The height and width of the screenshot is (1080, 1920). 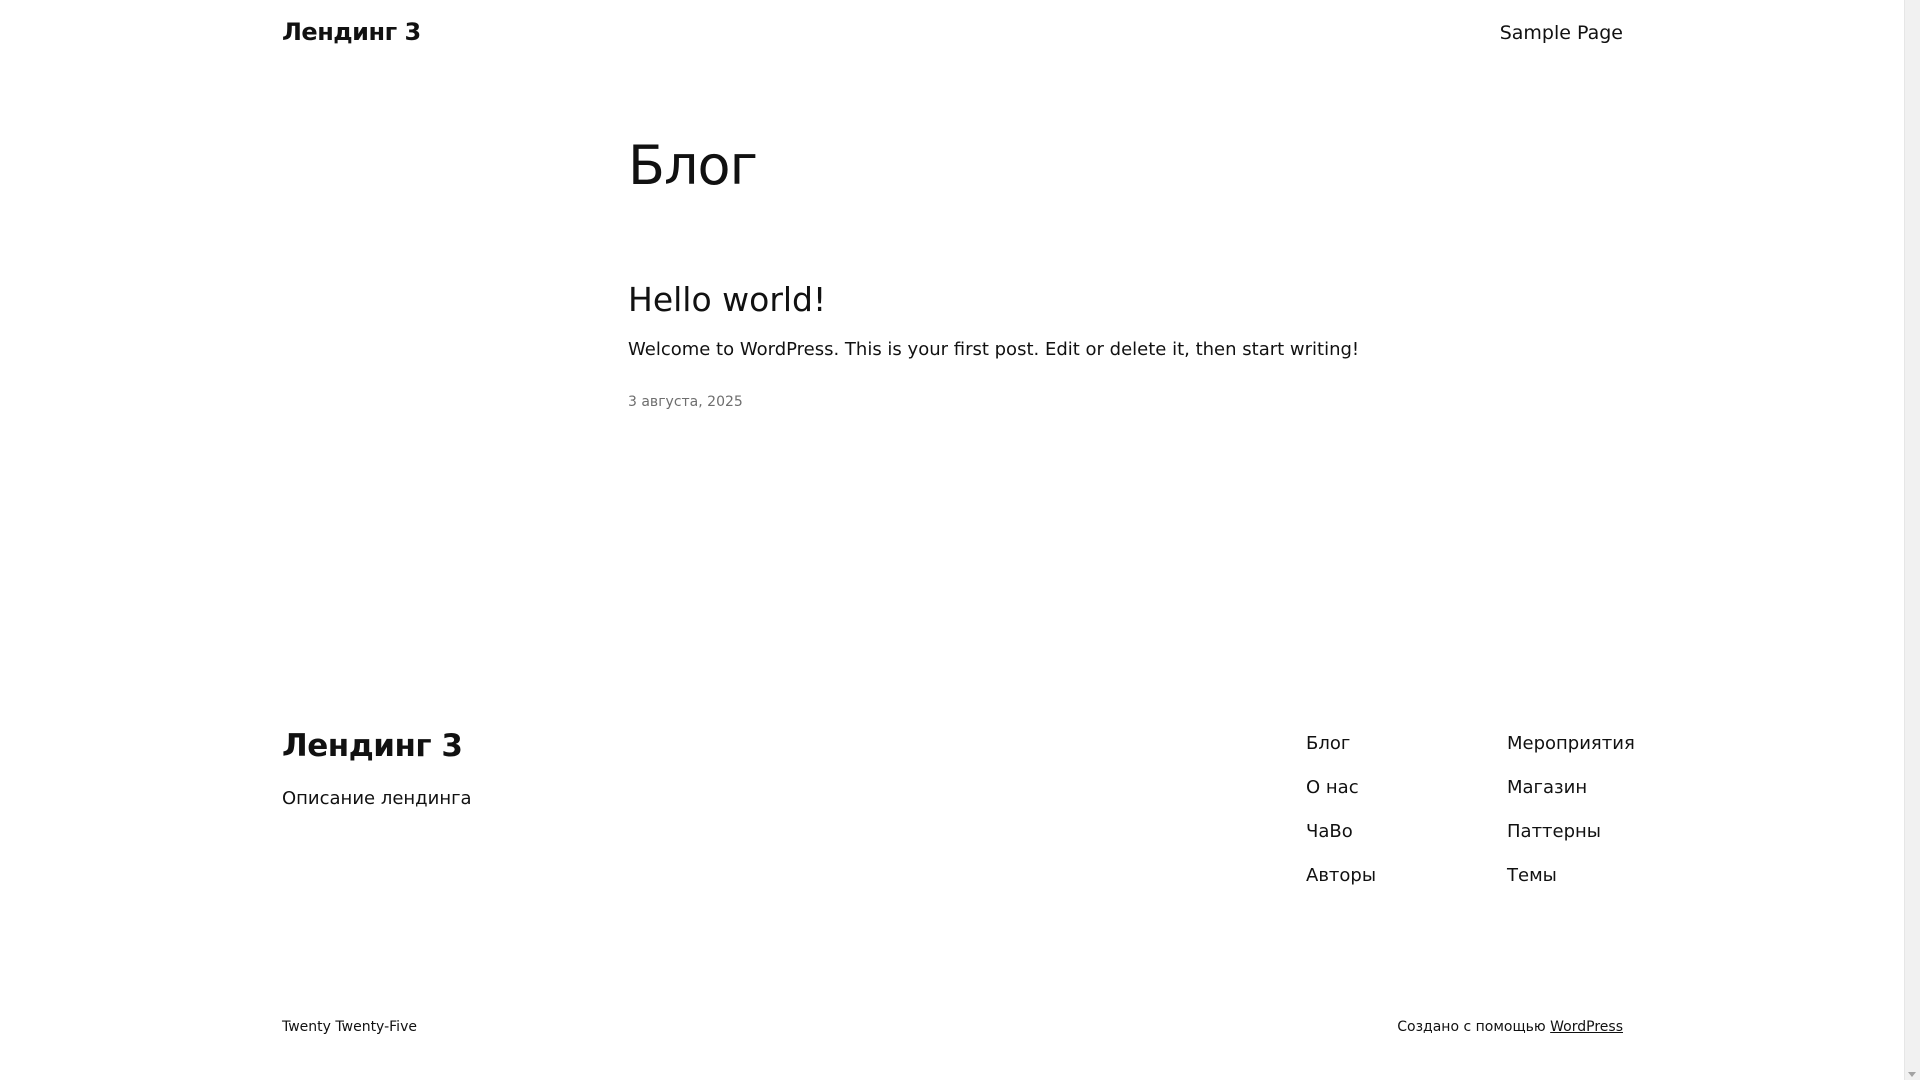 I want to click on footer-theme-credit: Twenty Twenty-Five, so click(x=349, y=1027).